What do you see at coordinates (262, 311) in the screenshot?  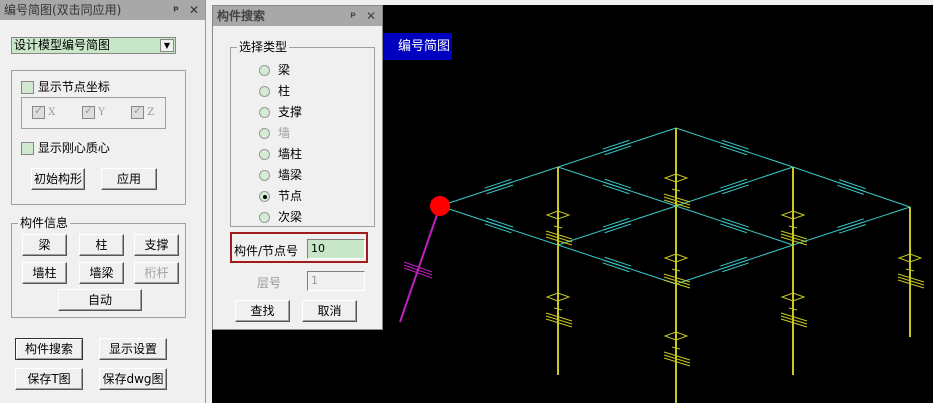 I see `find-button: 查找` at bounding box center [262, 311].